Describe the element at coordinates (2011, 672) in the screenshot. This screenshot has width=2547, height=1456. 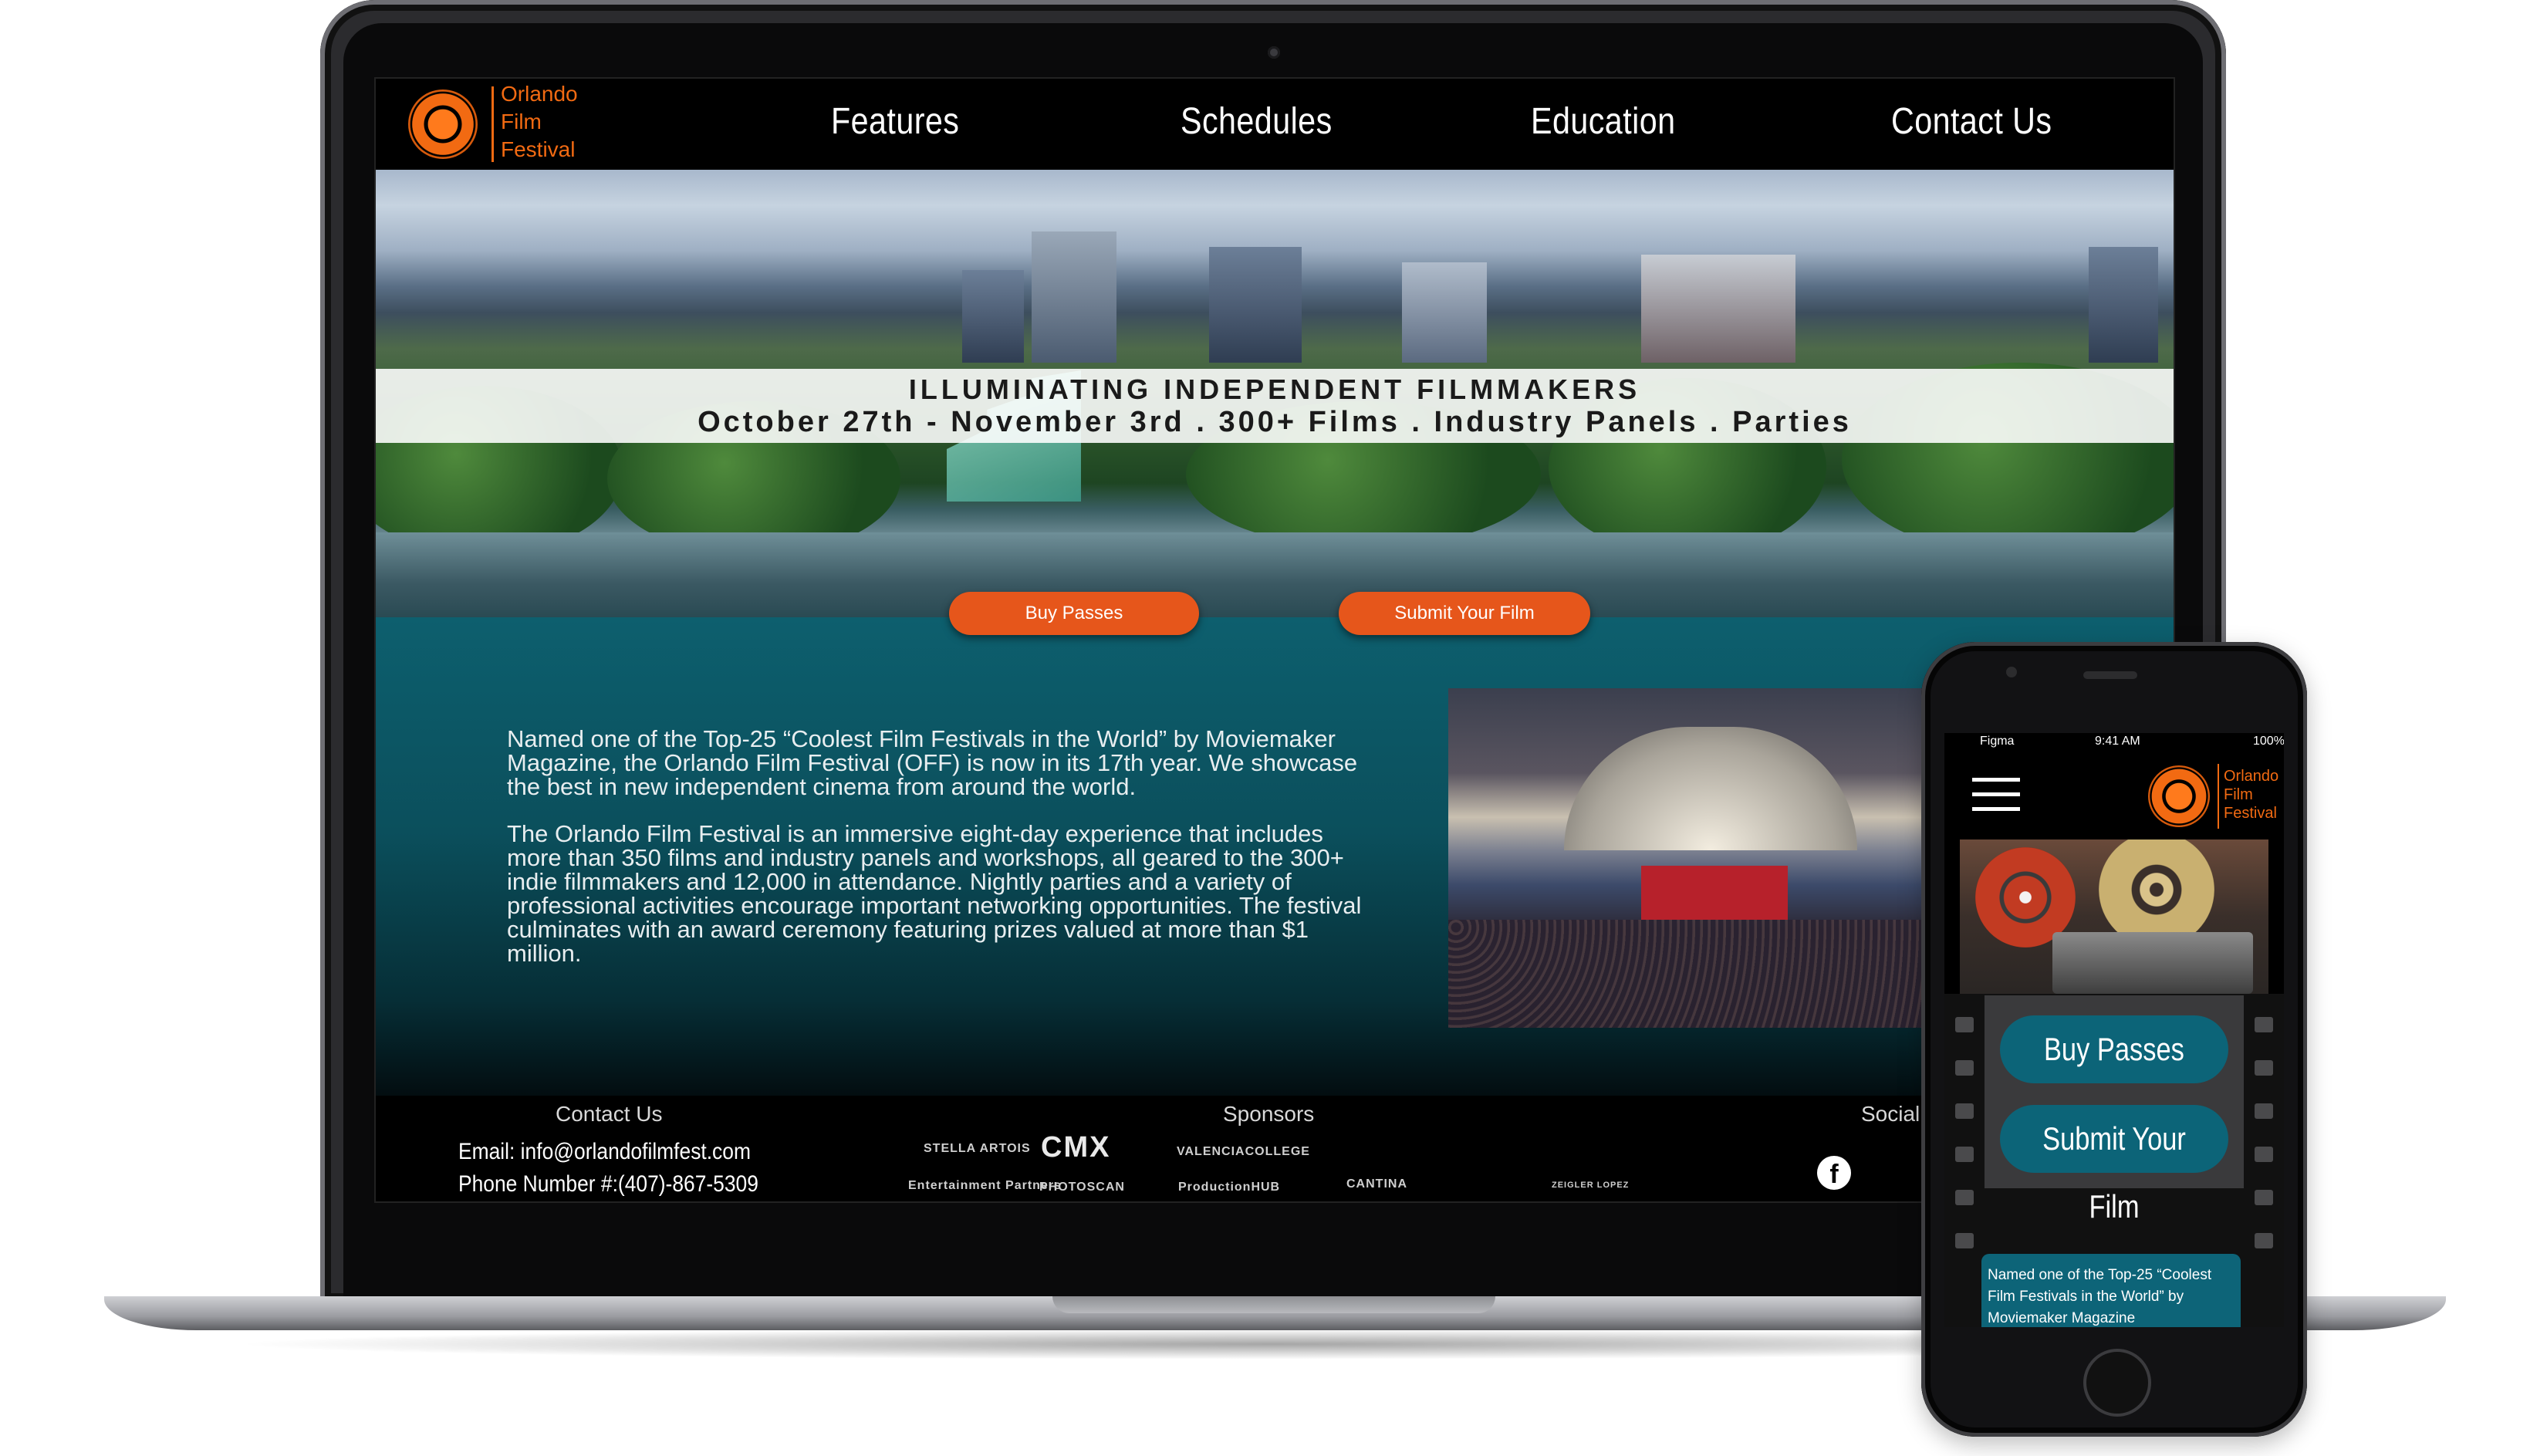
I see `phone-front-camera` at that location.